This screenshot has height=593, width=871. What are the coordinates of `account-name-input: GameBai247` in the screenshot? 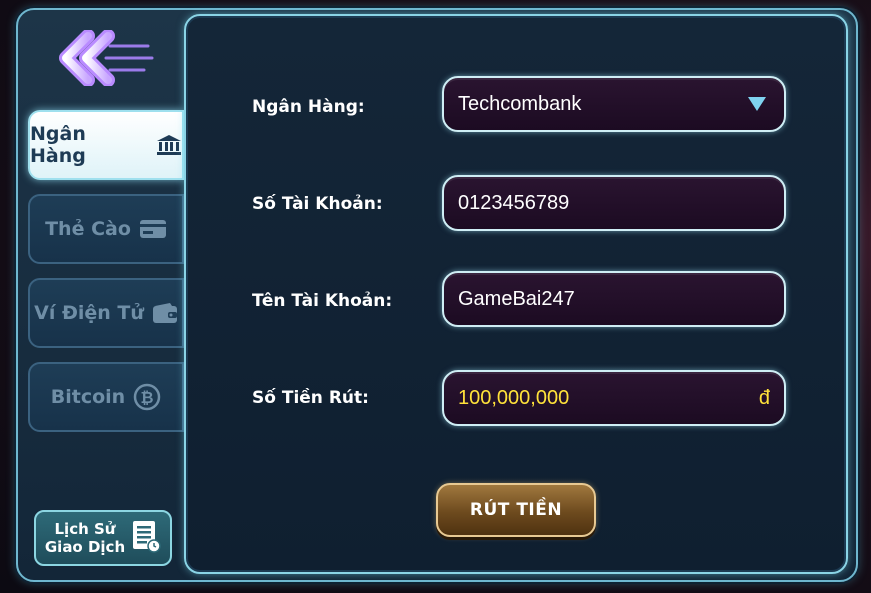 It's located at (614, 299).